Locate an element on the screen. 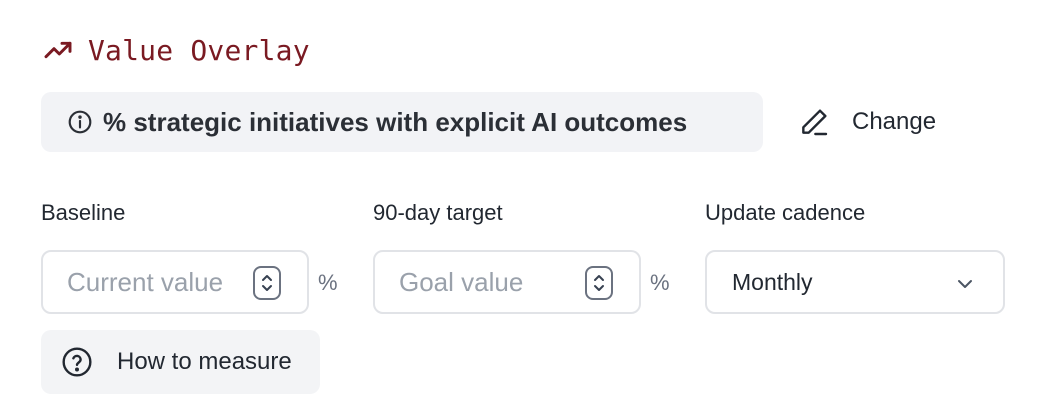 Image resolution: width=1046 pixels, height=410 pixels. section-title: Value Overlay is located at coordinates (199, 50).